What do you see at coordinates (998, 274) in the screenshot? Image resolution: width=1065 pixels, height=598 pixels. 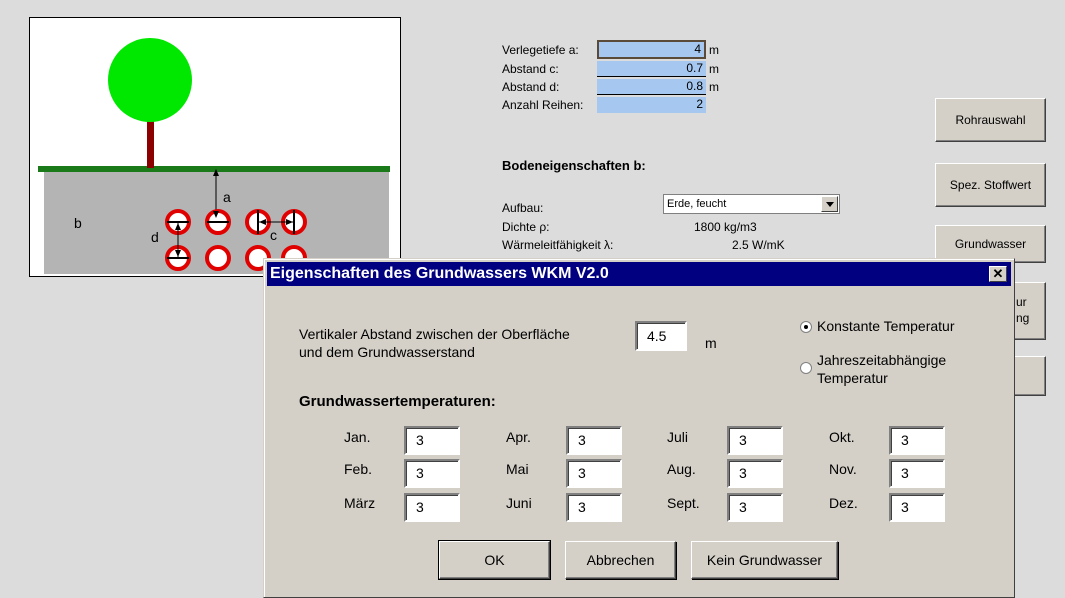 I see `close-icon: ✕` at bounding box center [998, 274].